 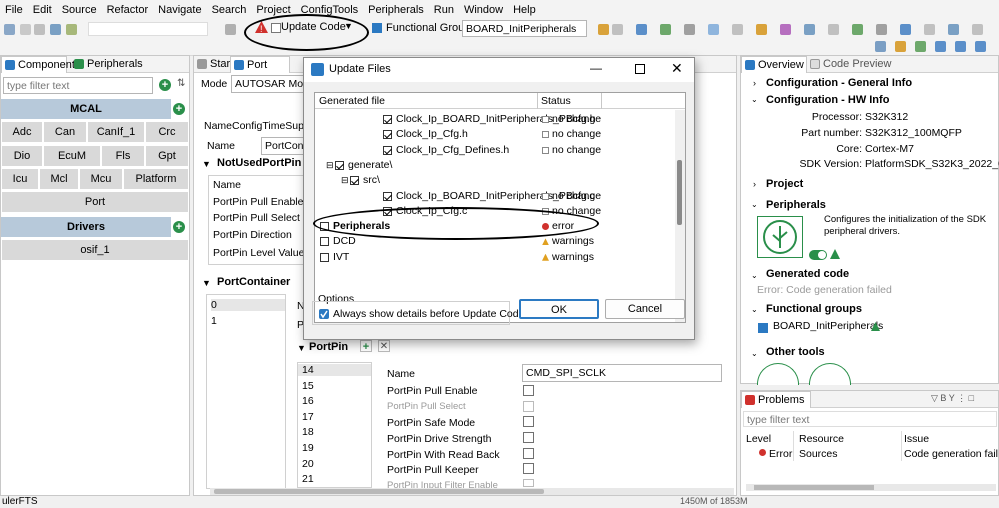 I want to click on save-all-icon, so click(x=39, y=29).